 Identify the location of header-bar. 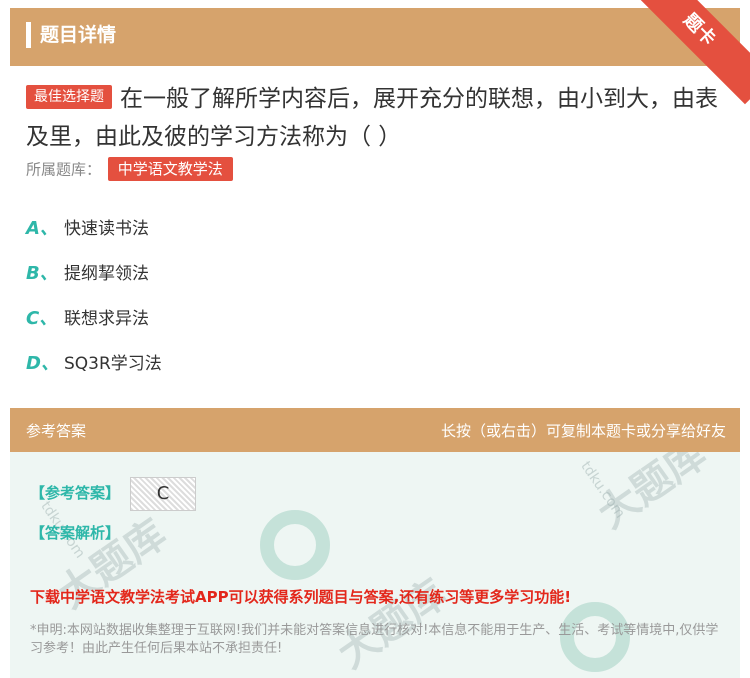
(375, 37).